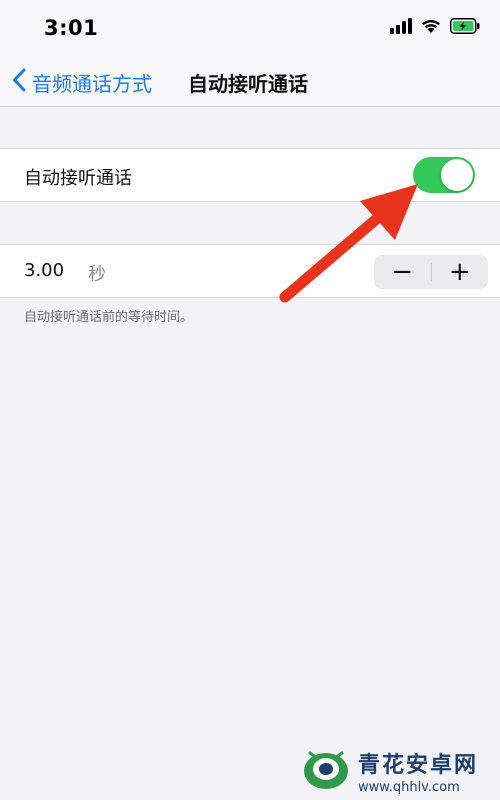  Describe the element at coordinates (418, 765) in the screenshot. I see `watermark-title: 青花安卓网` at that location.